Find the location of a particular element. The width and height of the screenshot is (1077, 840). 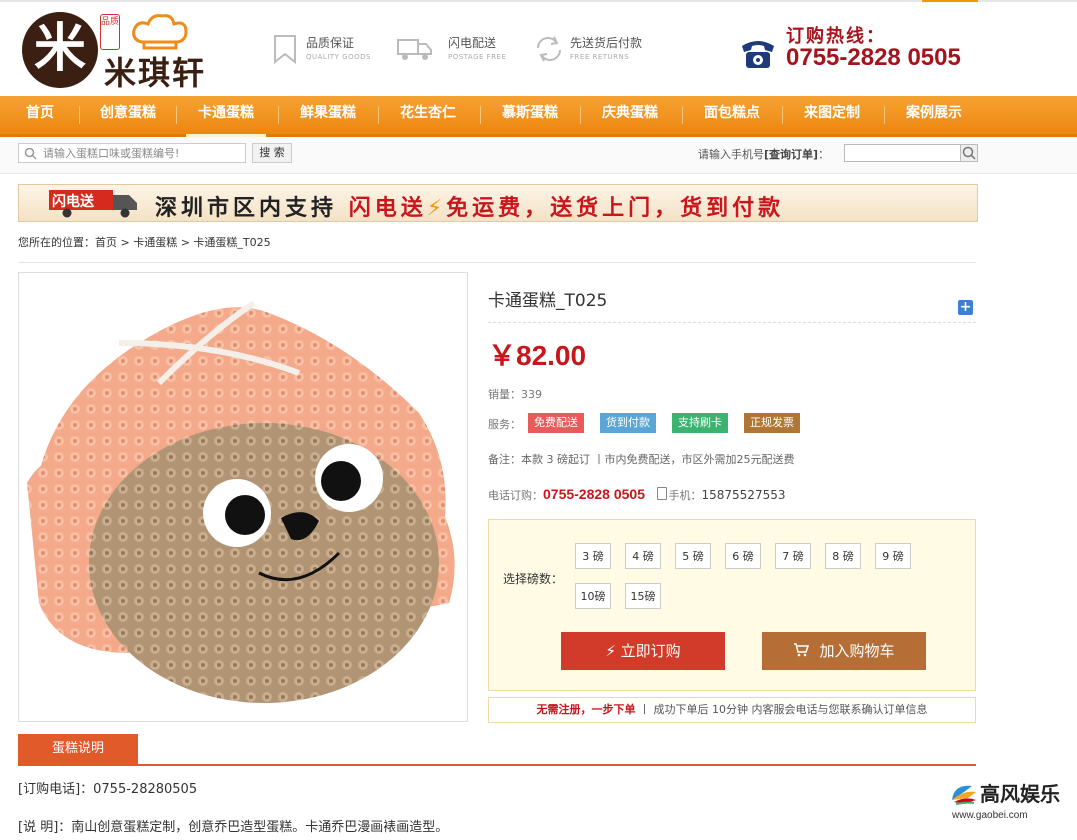

brand-name: 米琪轩 is located at coordinates (155, 73).